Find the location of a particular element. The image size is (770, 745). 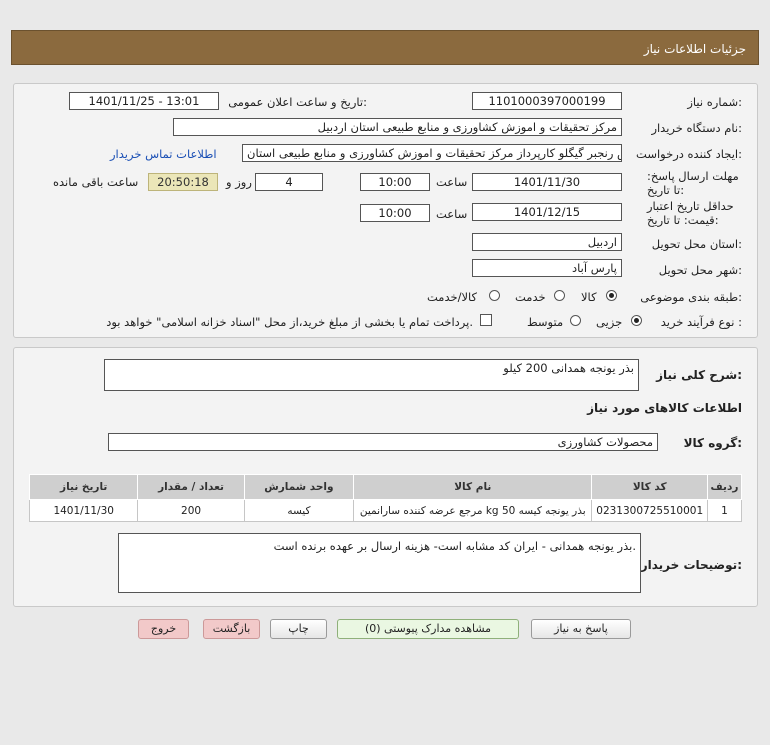

days-label: روز و is located at coordinates (239, 182).